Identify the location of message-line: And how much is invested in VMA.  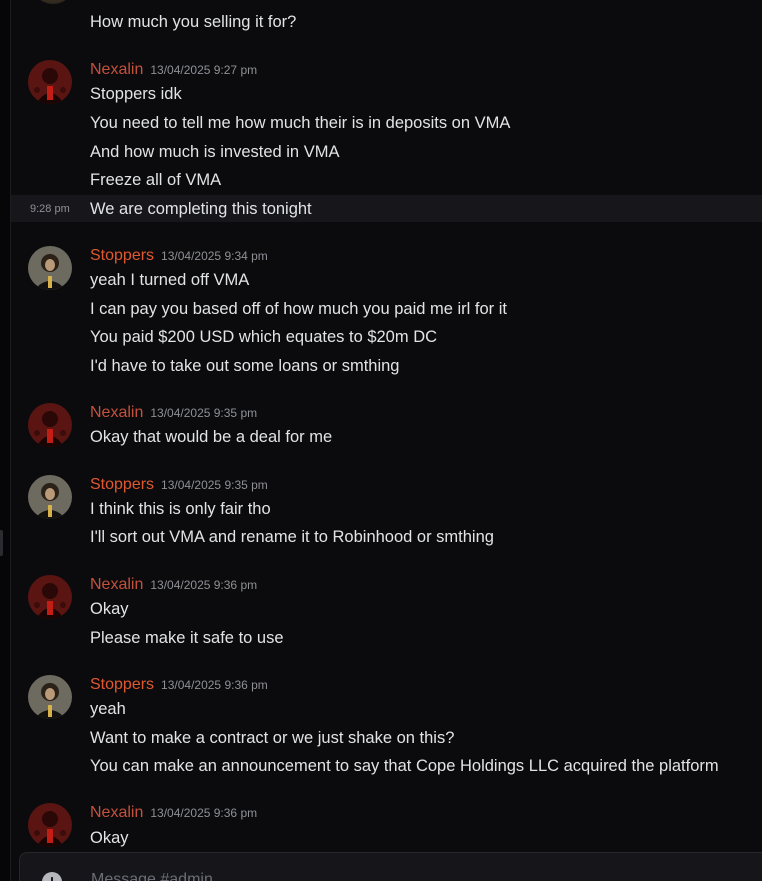
(215, 152).